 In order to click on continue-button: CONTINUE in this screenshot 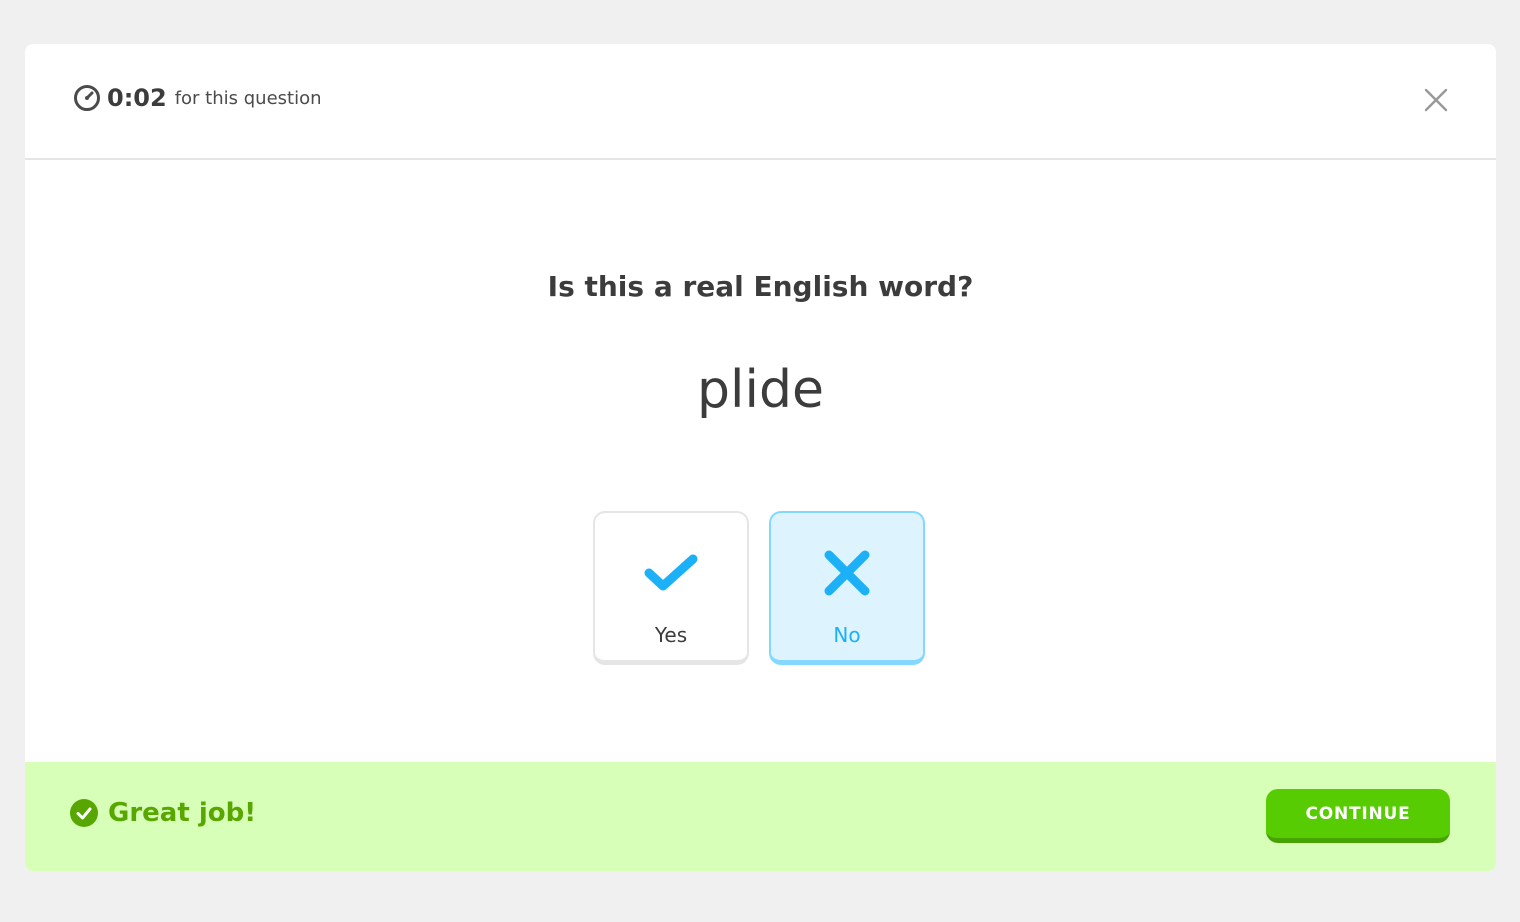, I will do `click(1358, 816)`.